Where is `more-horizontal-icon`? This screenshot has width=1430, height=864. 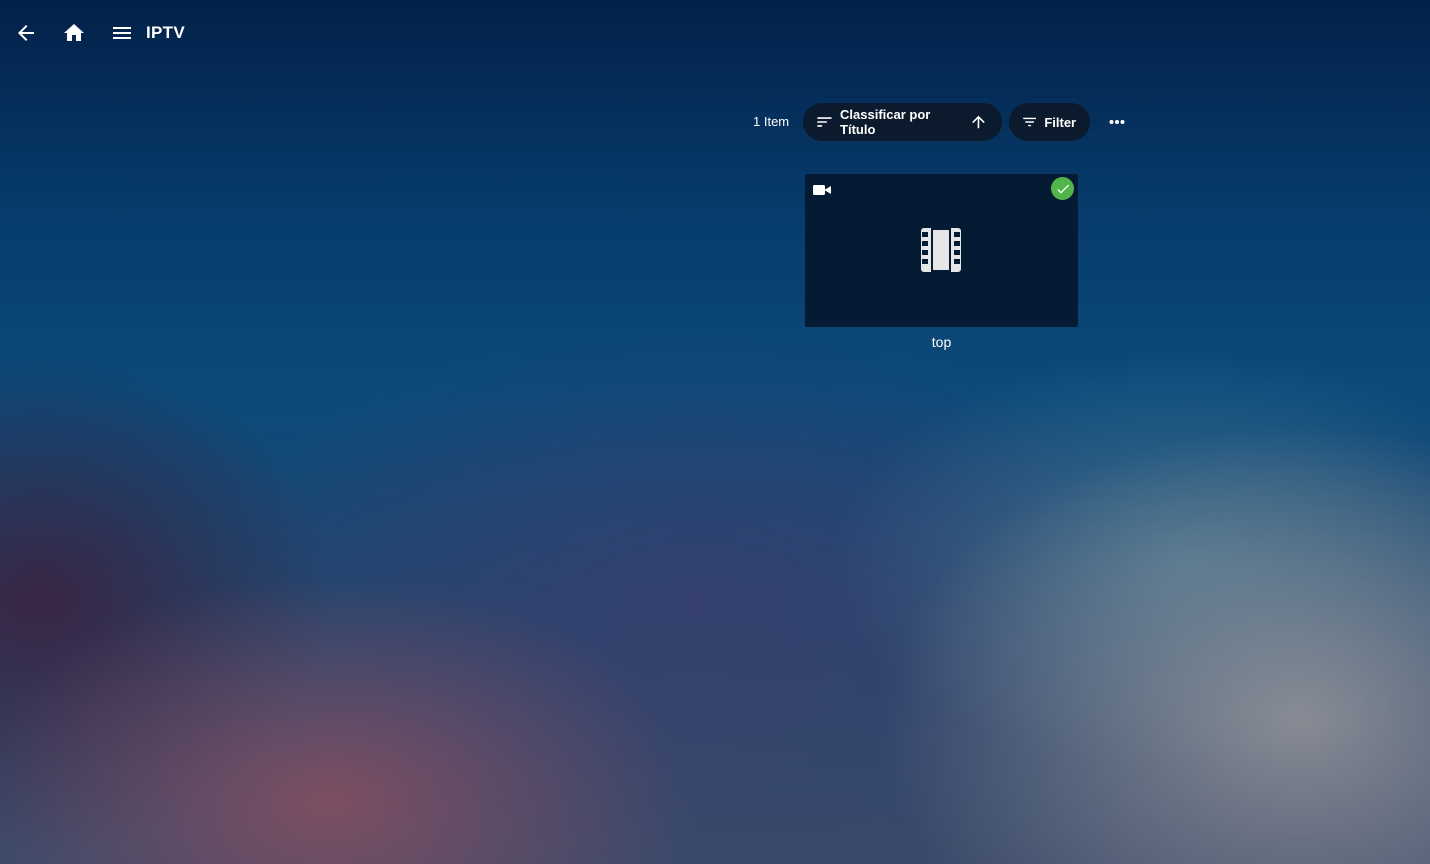 more-horizontal-icon is located at coordinates (1117, 122).